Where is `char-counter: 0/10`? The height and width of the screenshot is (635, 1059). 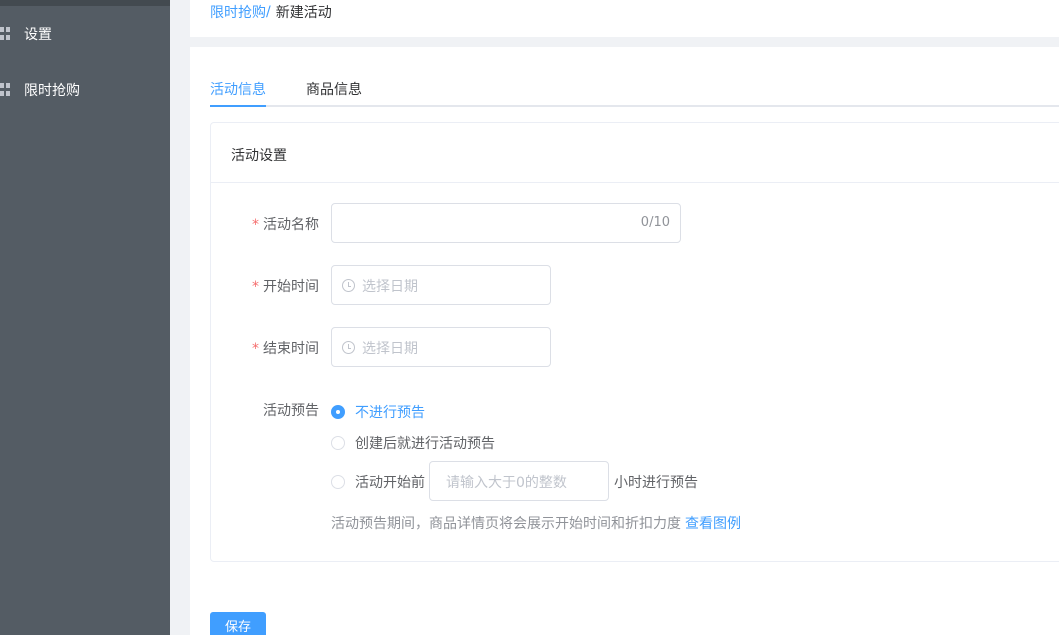 char-counter: 0/10 is located at coordinates (655, 222).